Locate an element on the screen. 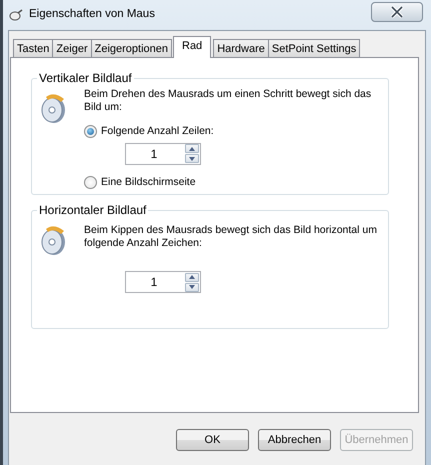 The width and height of the screenshot is (431, 465). group-title: Vertikaler Bildlauf is located at coordinates (85, 78).